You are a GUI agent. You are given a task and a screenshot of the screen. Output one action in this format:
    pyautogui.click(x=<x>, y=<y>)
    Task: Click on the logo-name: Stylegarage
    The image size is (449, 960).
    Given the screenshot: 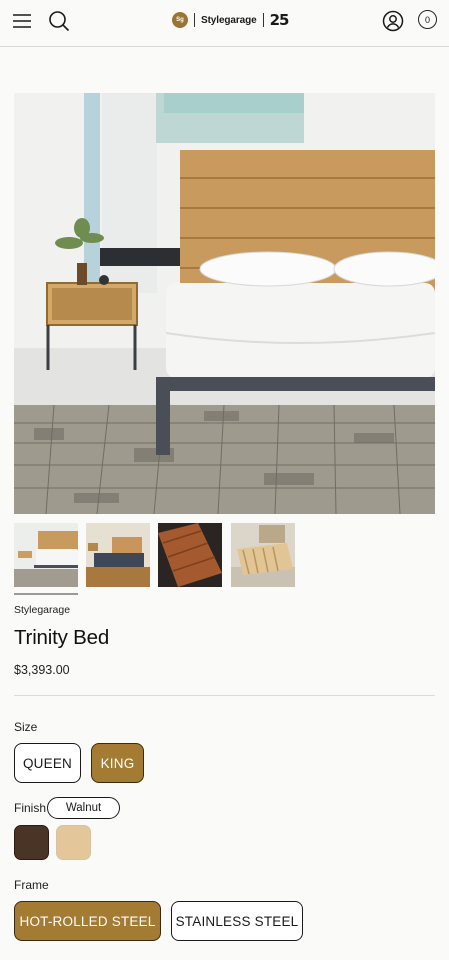 What is the action you would take?
    pyautogui.click(x=229, y=20)
    